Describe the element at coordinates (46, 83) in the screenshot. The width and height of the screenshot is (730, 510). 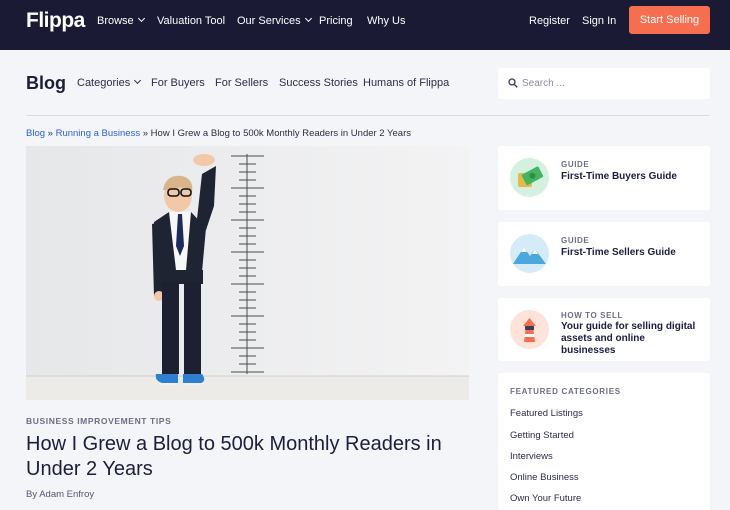
I see `blog-title: Blog` at that location.